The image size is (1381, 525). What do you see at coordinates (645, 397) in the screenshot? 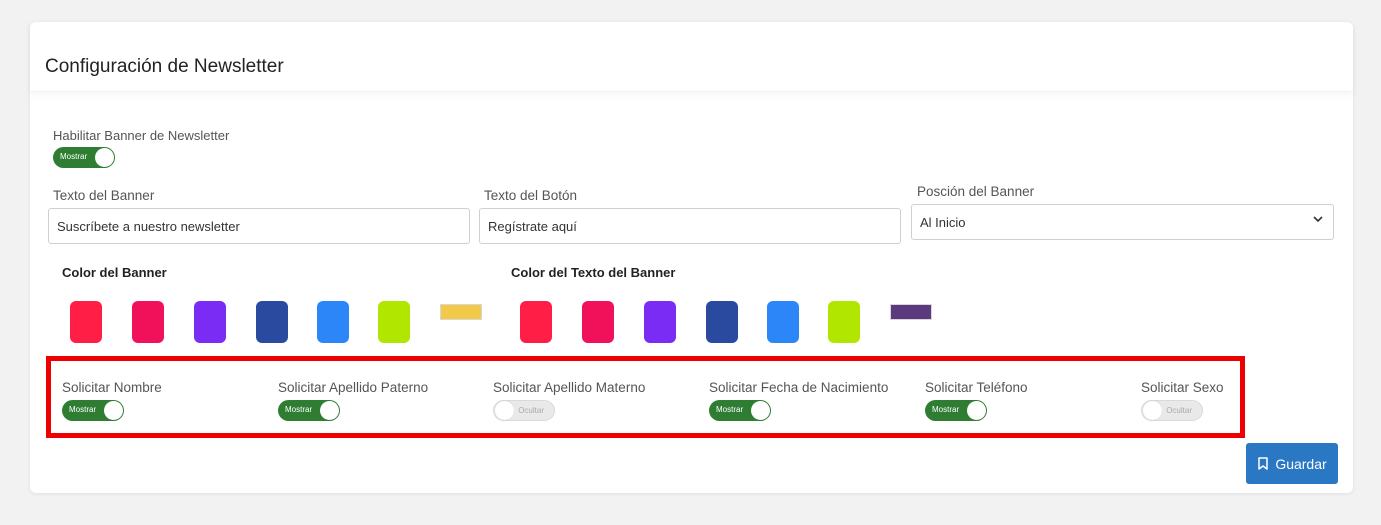
I see `request-fields-highlight` at bounding box center [645, 397].